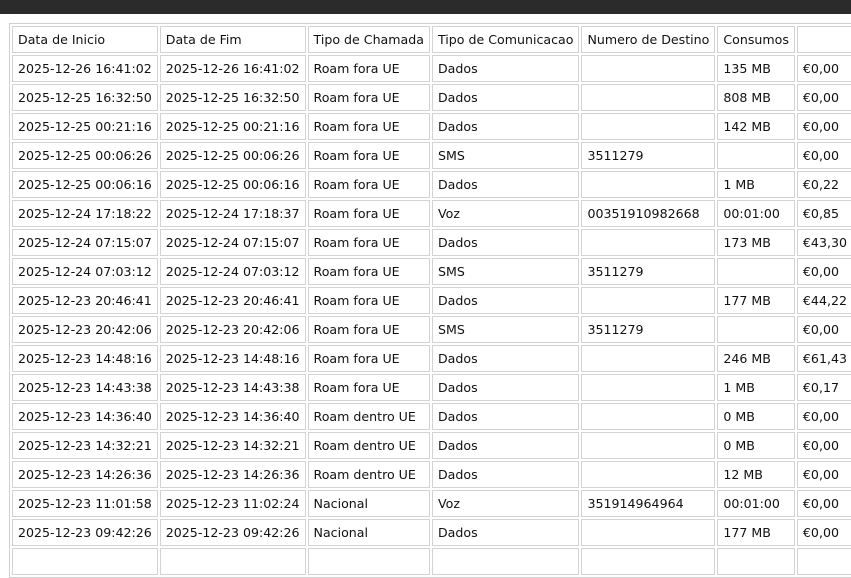 The image size is (851, 578). I want to click on cell-start-date: 2025-12-25 16:32:50, so click(85, 97).